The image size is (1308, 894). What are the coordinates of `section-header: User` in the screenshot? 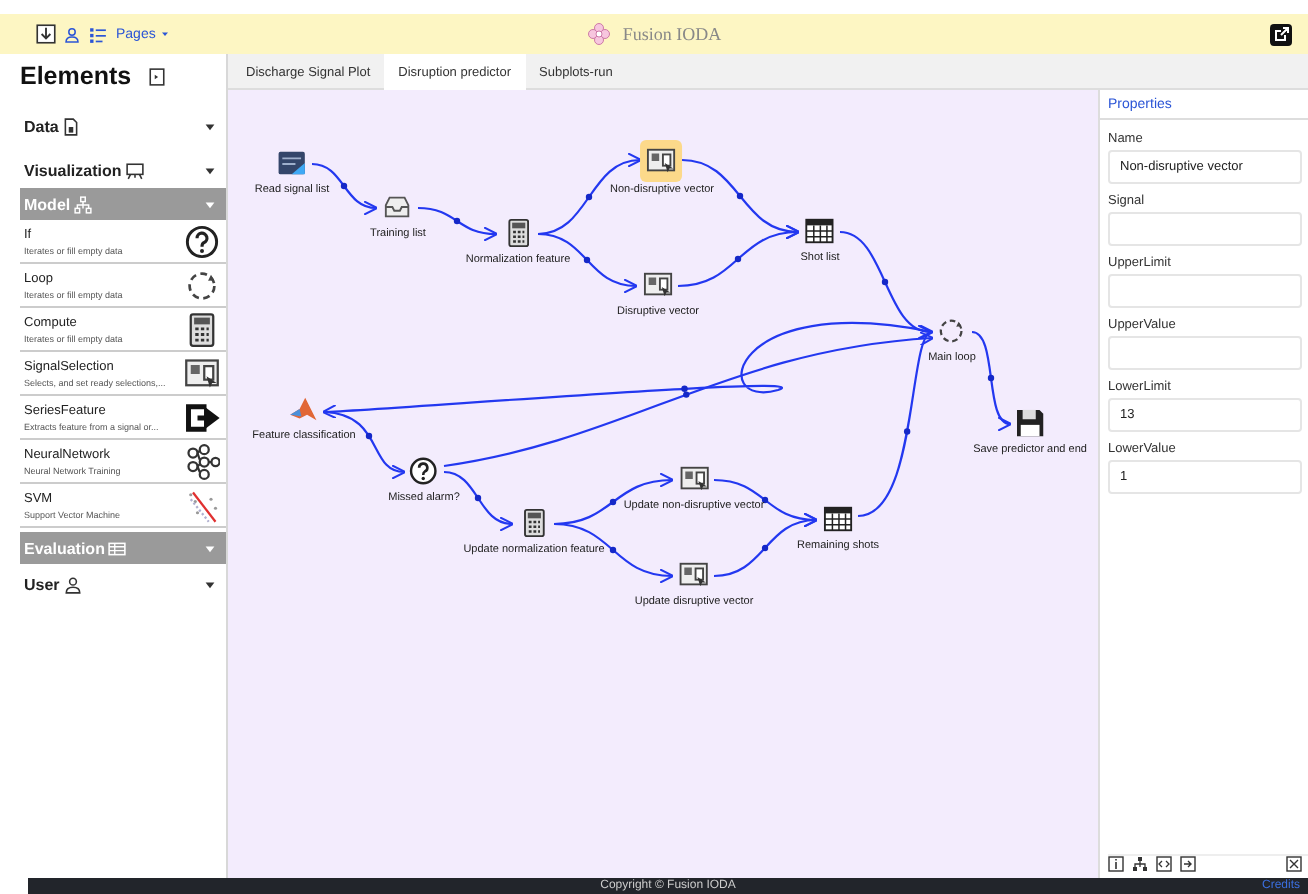 It's located at (123, 584).